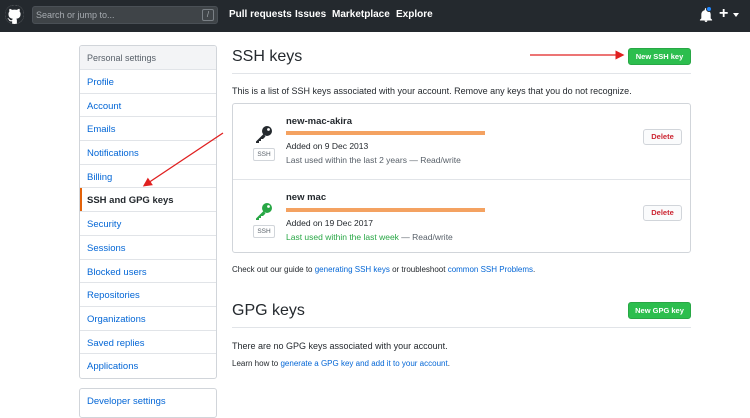  What do you see at coordinates (183, 159) in the screenshot?
I see `arrow-to-ssh-gpg-keys` at bounding box center [183, 159].